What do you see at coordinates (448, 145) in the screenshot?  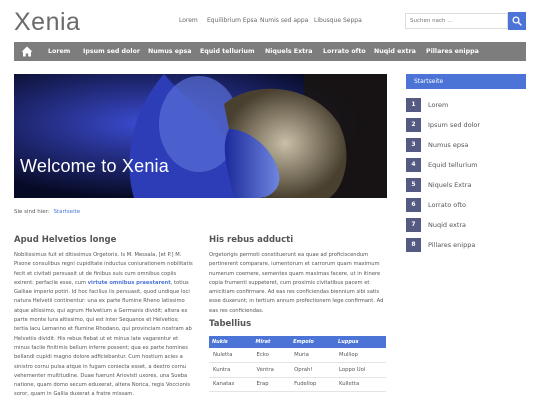 I see `sidebar-item-label: Numus epsa` at bounding box center [448, 145].